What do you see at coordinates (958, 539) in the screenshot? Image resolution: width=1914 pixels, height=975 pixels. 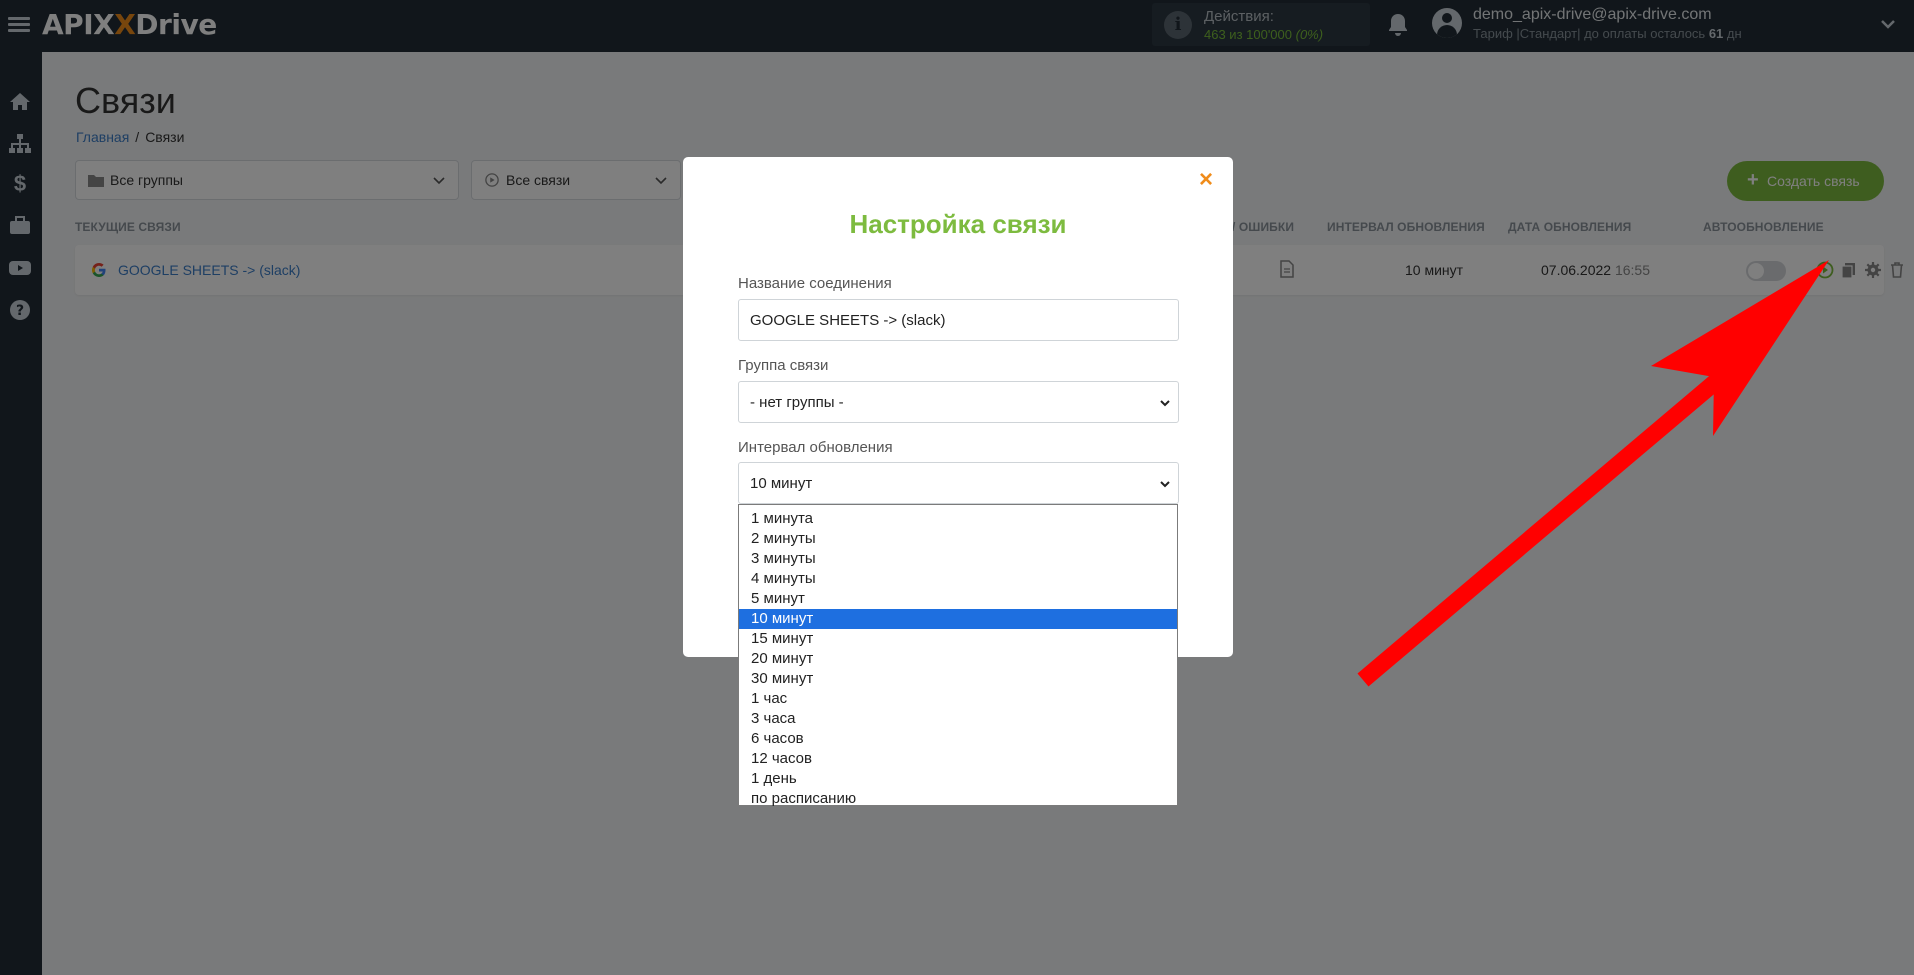 I see `dropdown-option: 2 минуты` at bounding box center [958, 539].